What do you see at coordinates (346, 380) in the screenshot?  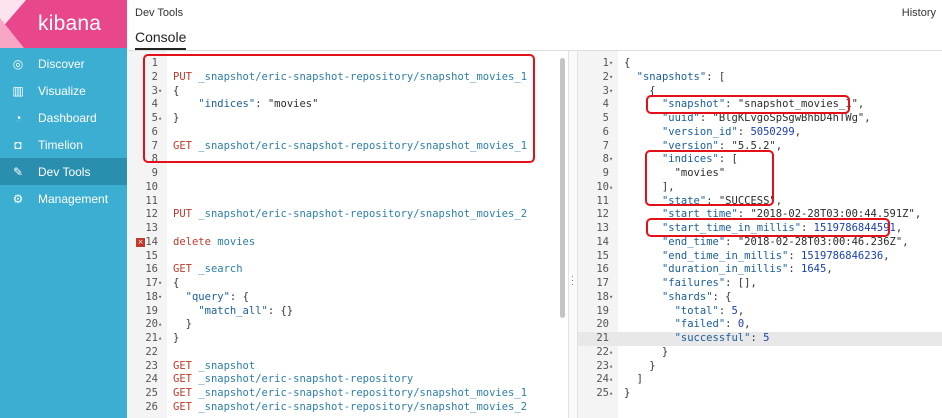 I see `code-line: 24 GET _snapshot/eric-snapshot-repository` at bounding box center [346, 380].